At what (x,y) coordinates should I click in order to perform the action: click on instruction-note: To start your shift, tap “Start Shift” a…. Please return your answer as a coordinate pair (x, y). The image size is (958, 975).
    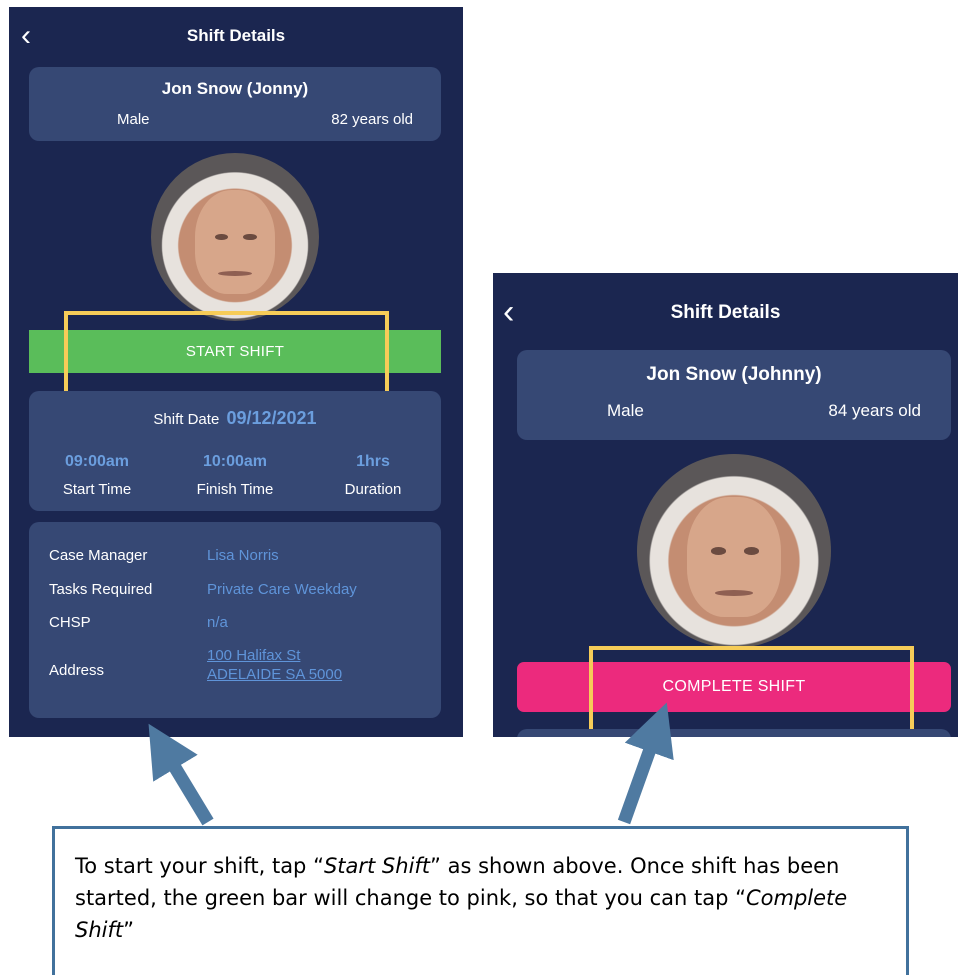
    Looking at the image, I should click on (480, 900).